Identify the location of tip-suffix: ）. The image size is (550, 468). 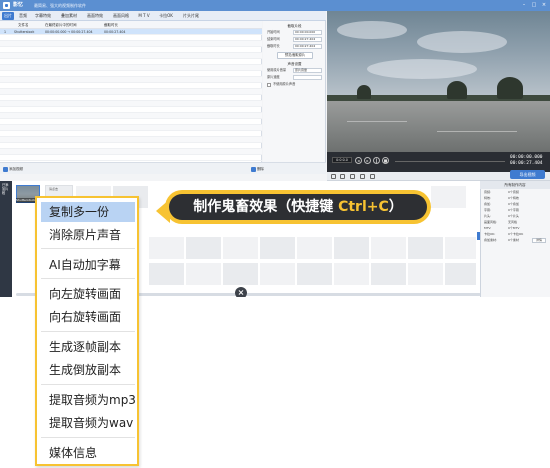
(395, 207).